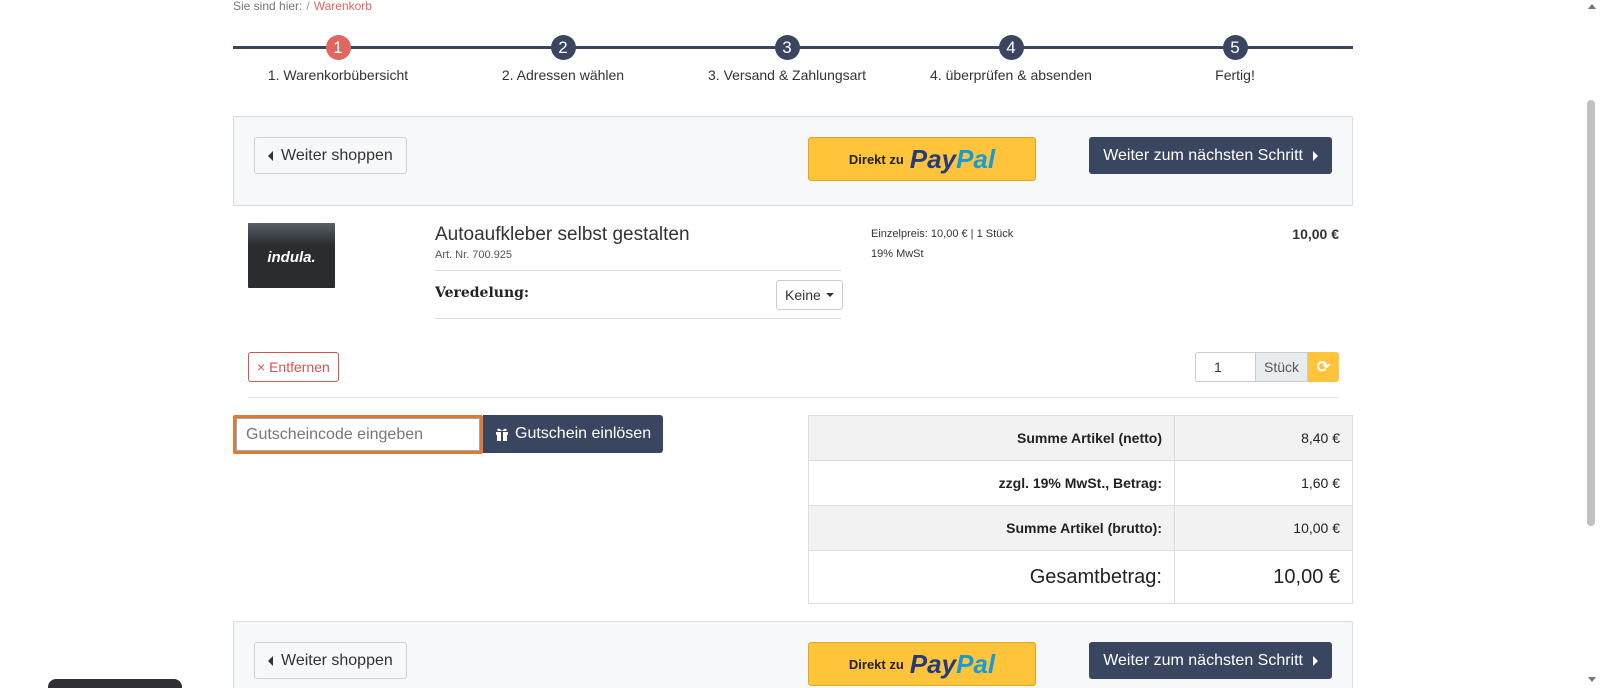 Image resolution: width=1600 pixels, height=688 pixels. I want to click on step-label: Fertig!, so click(1235, 75).